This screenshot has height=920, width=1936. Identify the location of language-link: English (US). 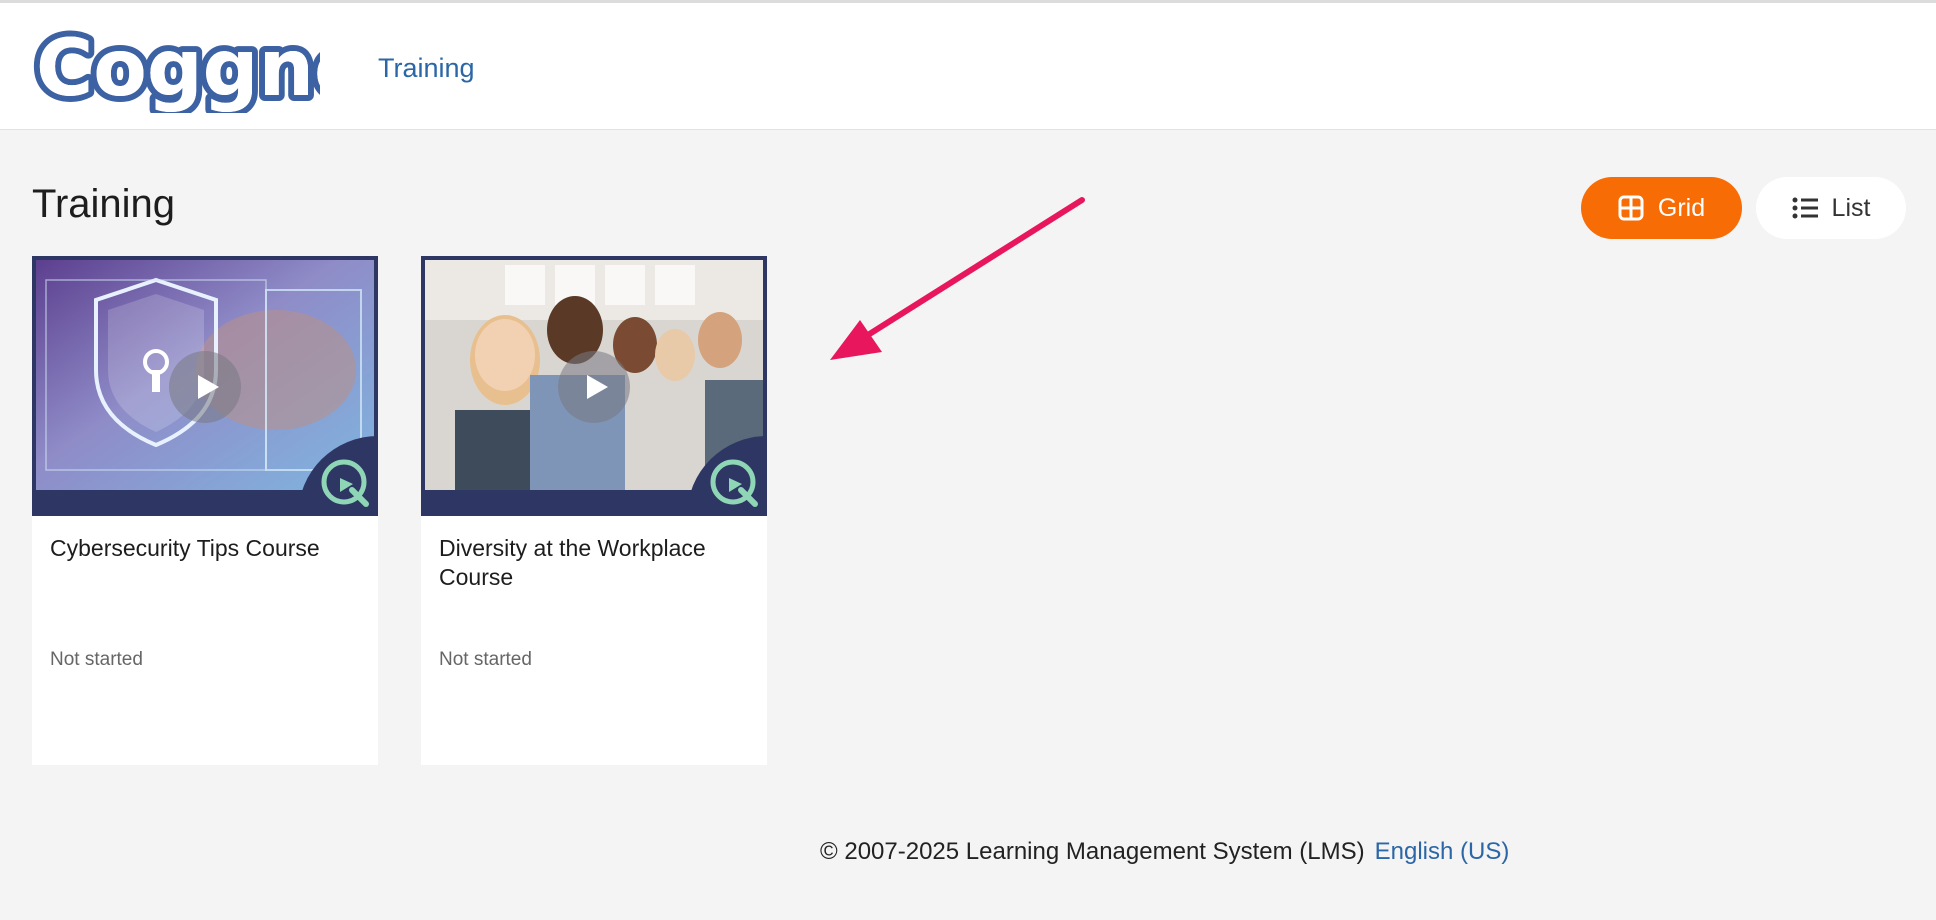
(1442, 852).